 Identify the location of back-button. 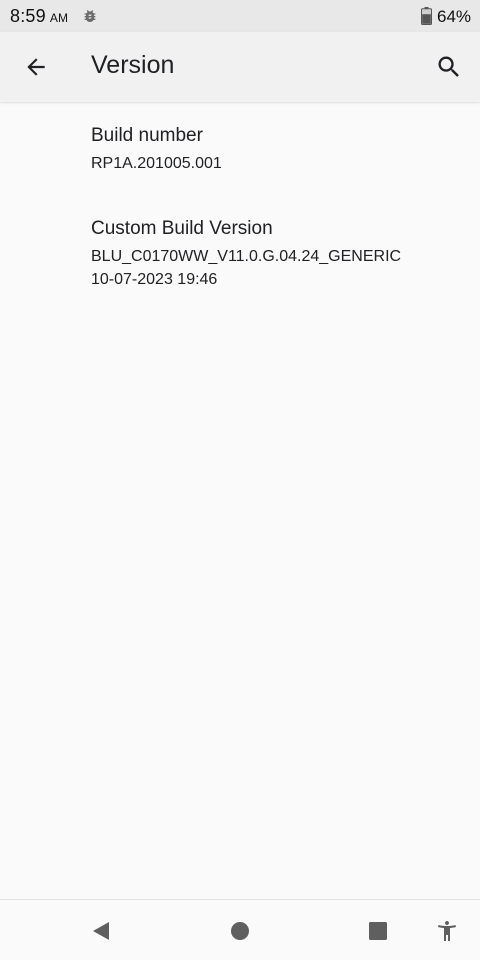
(36, 67).